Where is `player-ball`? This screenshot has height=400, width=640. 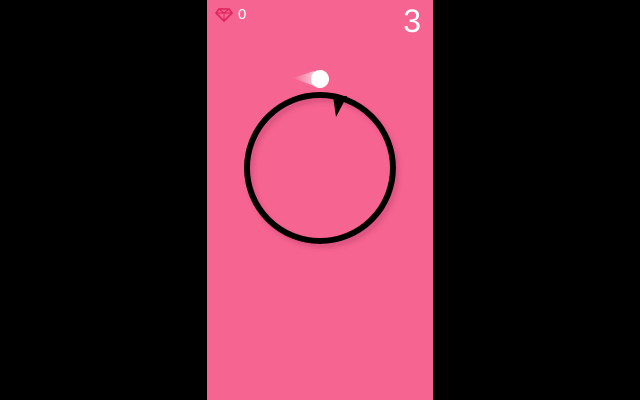
player-ball is located at coordinates (320, 79).